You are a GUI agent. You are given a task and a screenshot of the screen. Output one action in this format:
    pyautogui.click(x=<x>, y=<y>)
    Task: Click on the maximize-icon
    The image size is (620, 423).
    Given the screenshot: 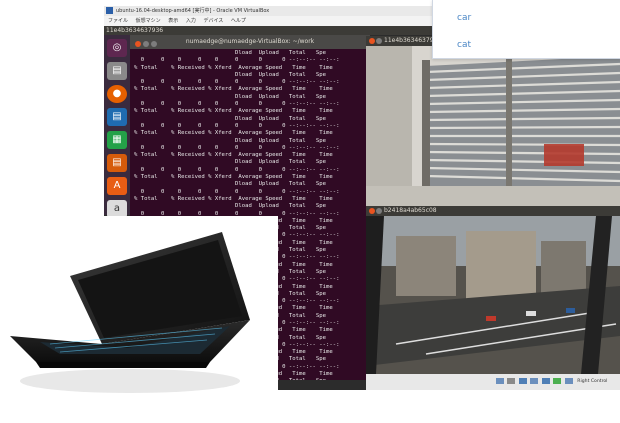 What is the action you would take?
    pyautogui.click(x=154, y=44)
    